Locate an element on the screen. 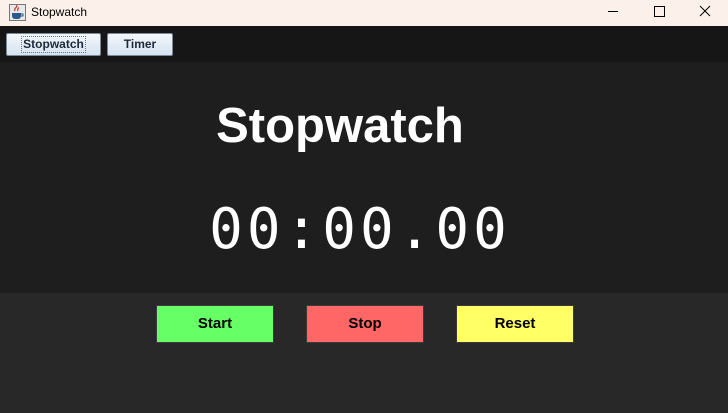 This screenshot has width=728, height=413. title-bar: Stopwatch is located at coordinates (364, 13).